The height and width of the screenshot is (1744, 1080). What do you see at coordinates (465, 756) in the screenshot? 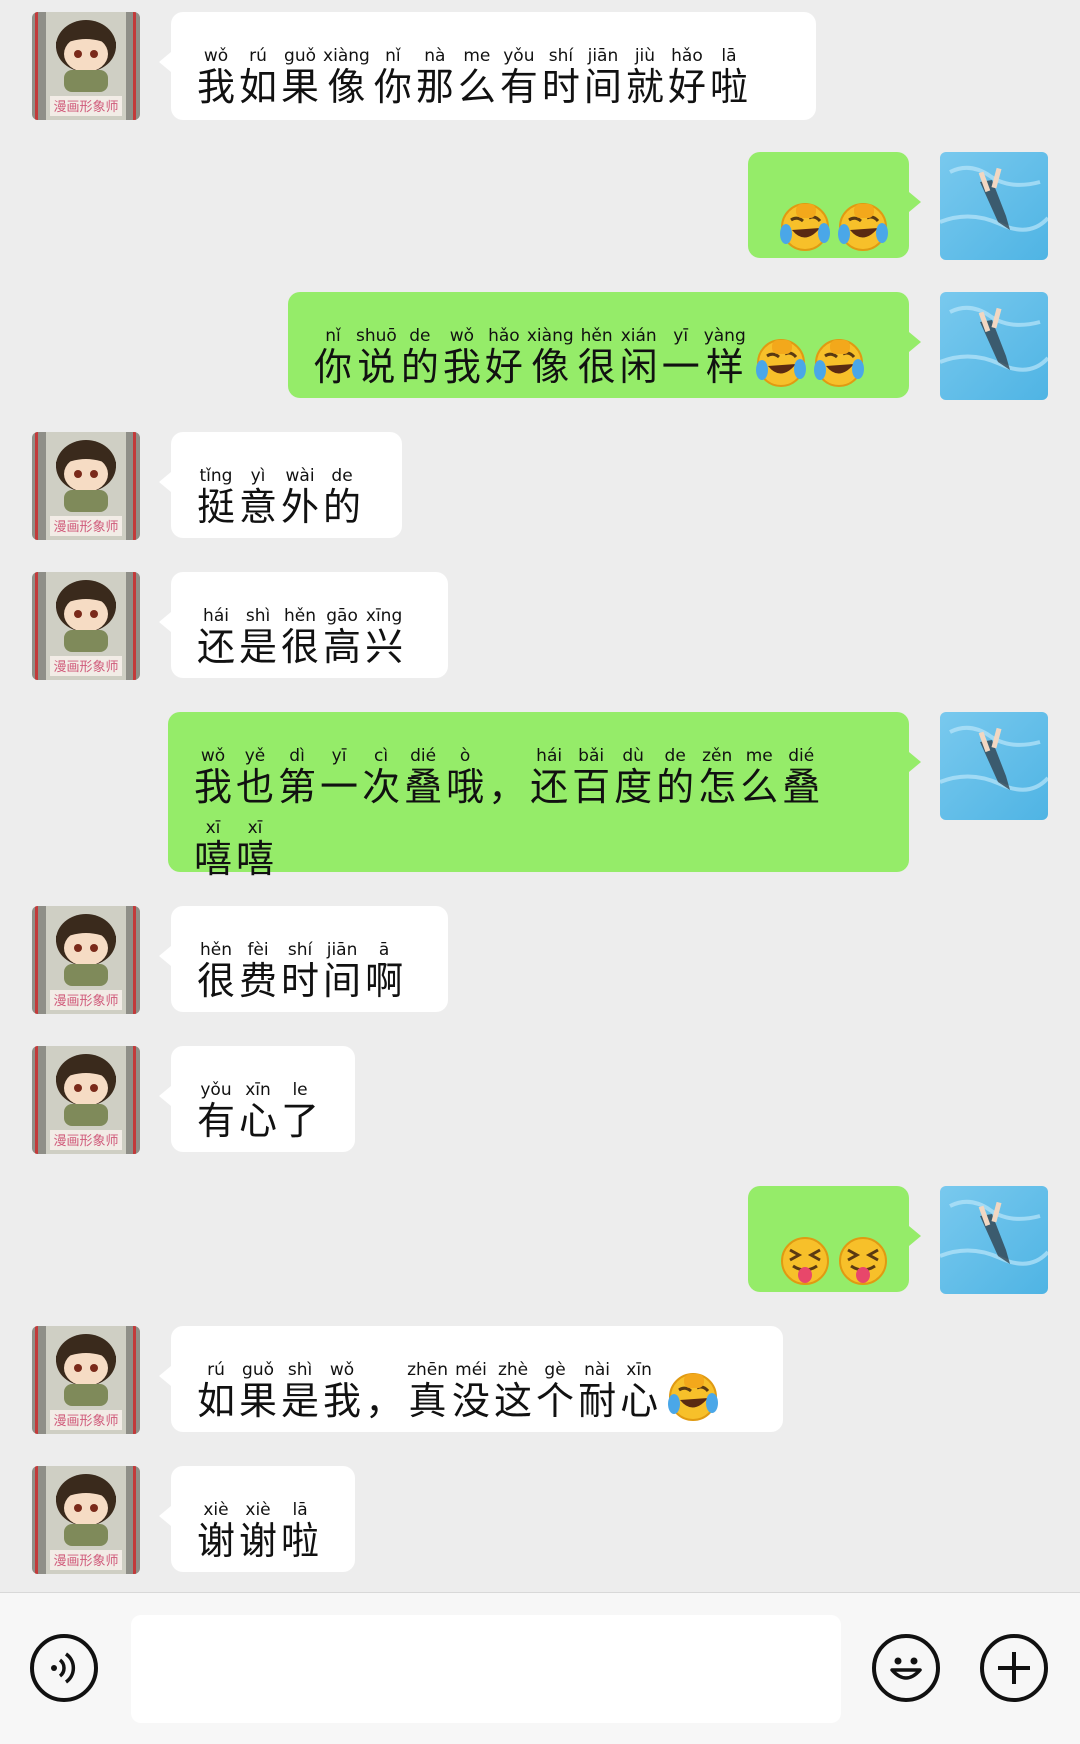
I see `pinyin: ò` at bounding box center [465, 756].